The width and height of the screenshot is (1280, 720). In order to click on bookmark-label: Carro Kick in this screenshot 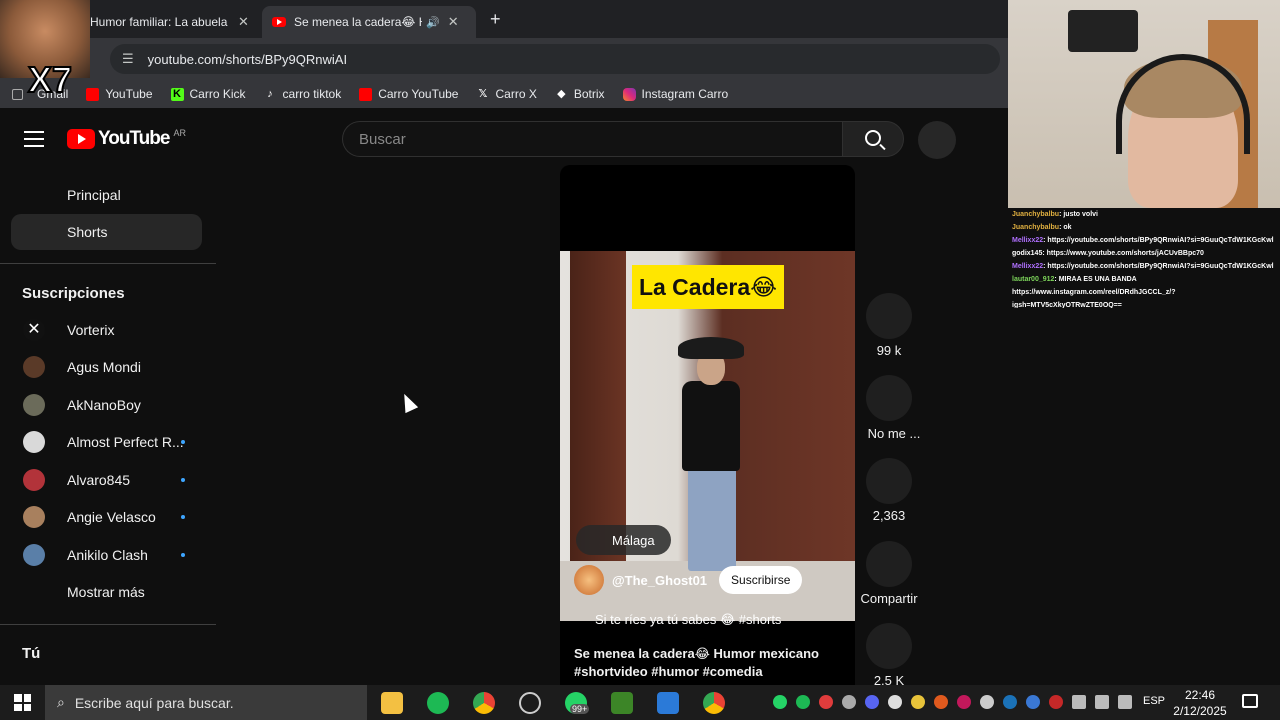, I will do `click(217, 94)`.